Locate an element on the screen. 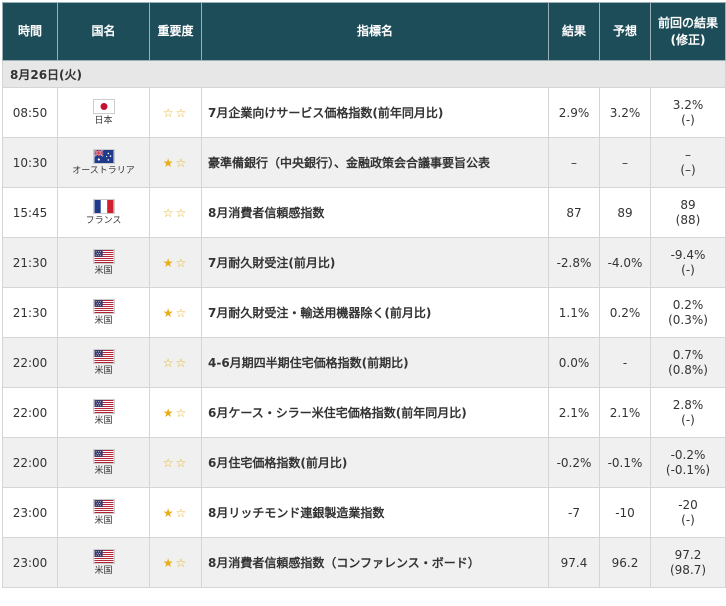 This screenshot has height=606, width=726. japan-flag-icon is located at coordinates (103, 106).